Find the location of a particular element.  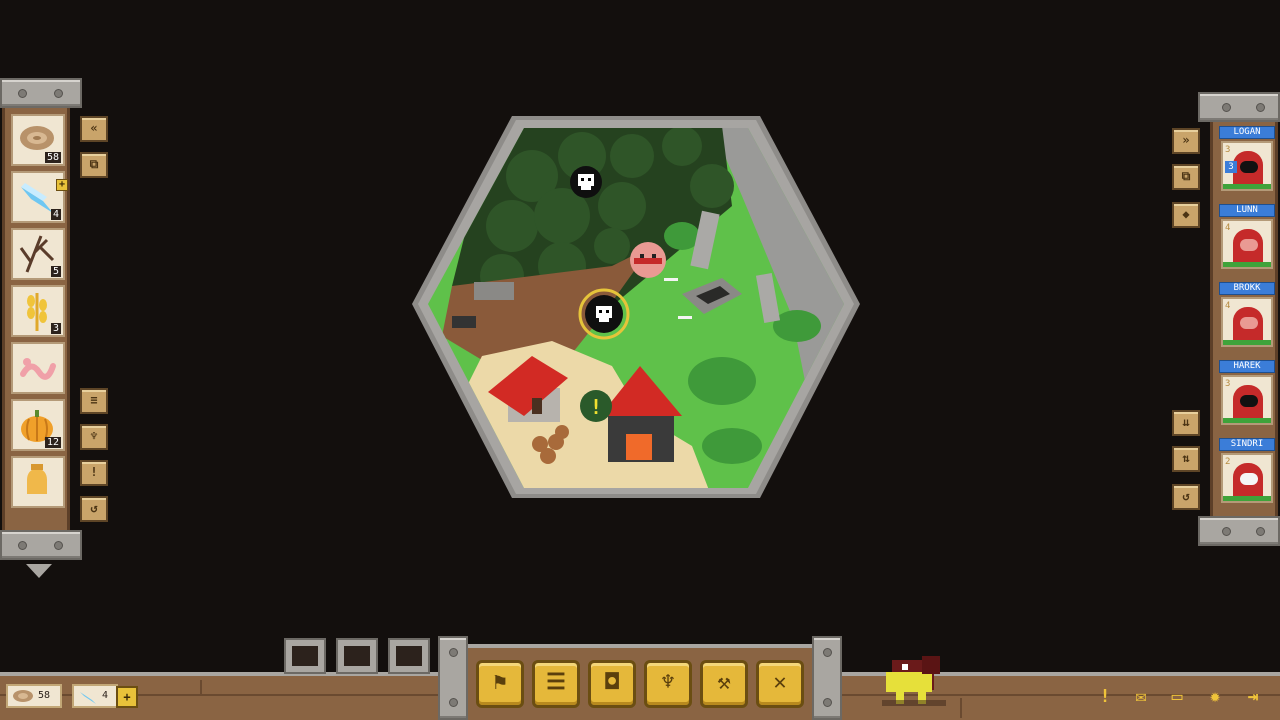

unit-portrait: 3 is located at coordinates (1247, 400).